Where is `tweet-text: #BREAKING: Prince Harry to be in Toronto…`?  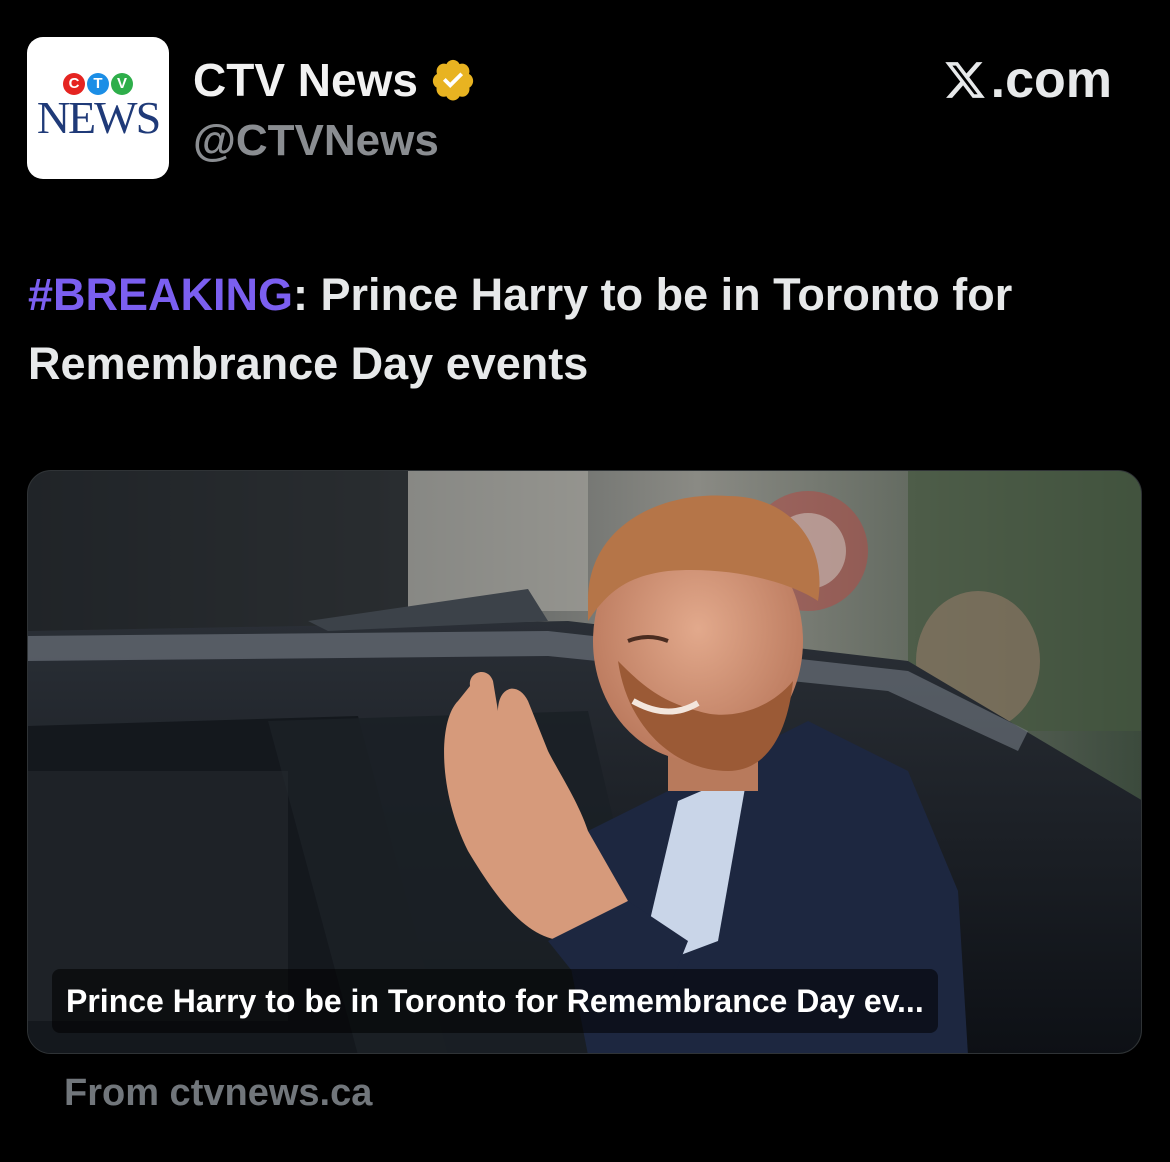 tweet-text: #BREAKING: Prince Harry to be in Toronto… is located at coordinates (588, 329).